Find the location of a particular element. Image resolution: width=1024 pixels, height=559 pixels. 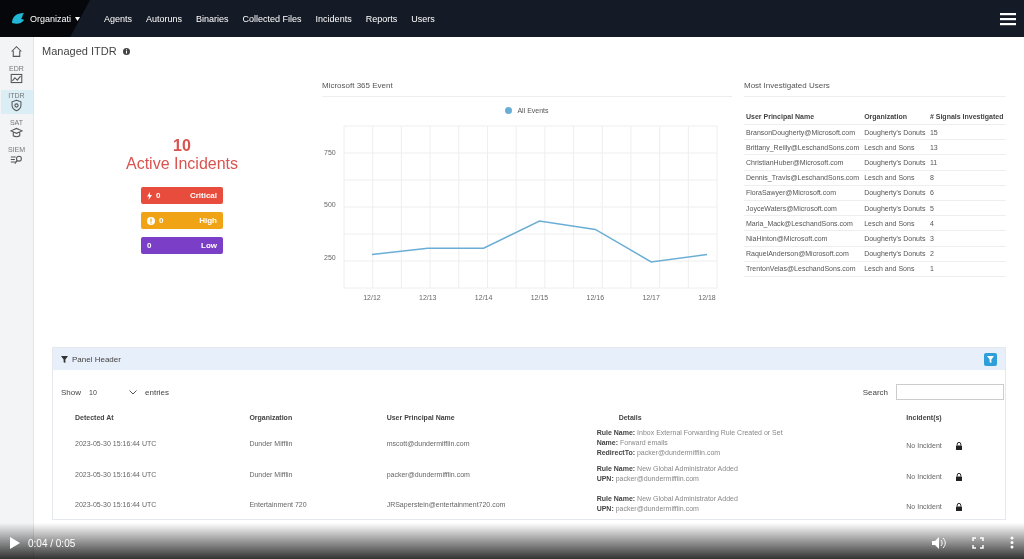

fullscreen-button is located at coordinates (978, 543).